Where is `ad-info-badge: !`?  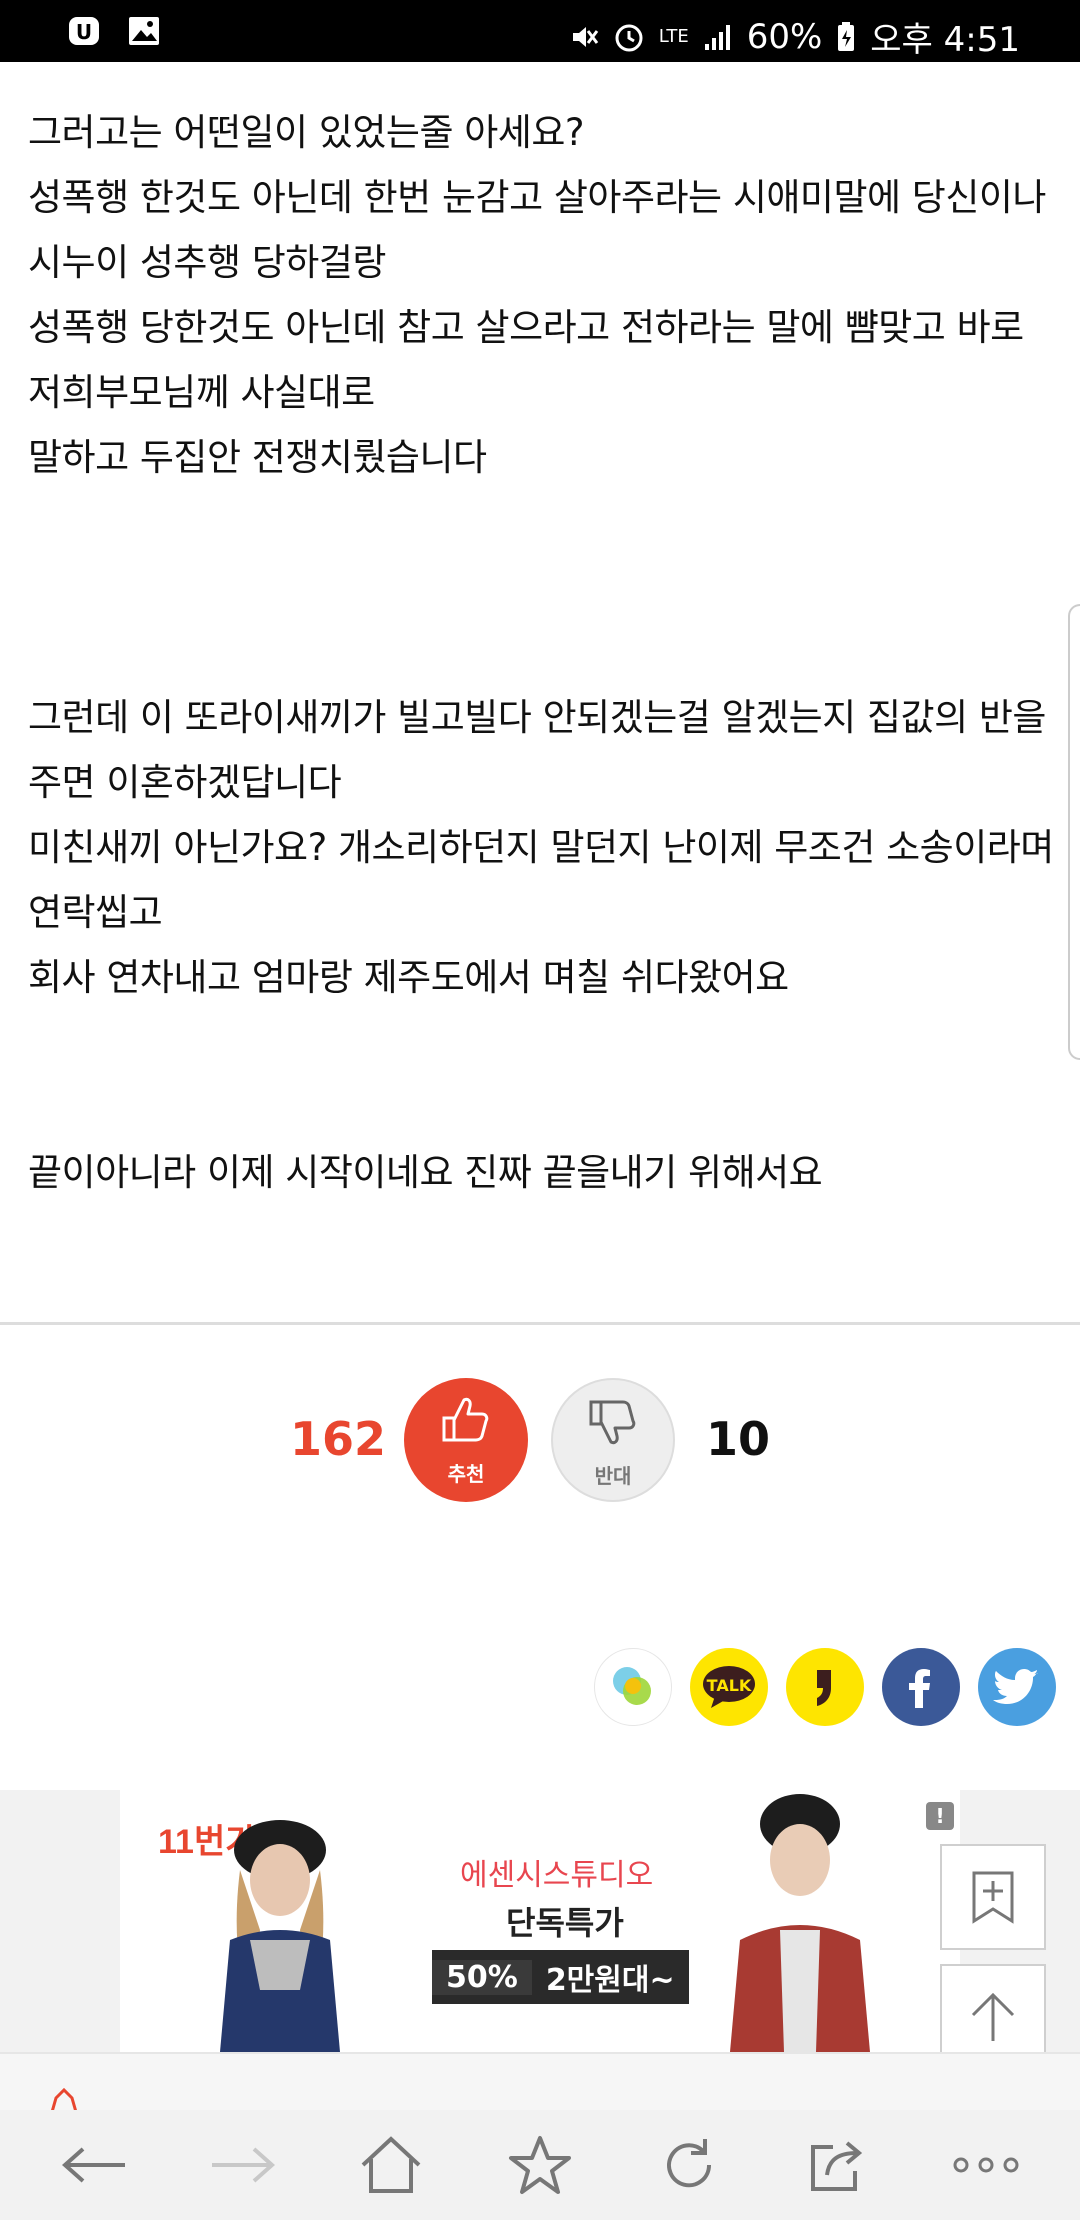
ad-info-badge: ! is located at coordinates (940, 1816).